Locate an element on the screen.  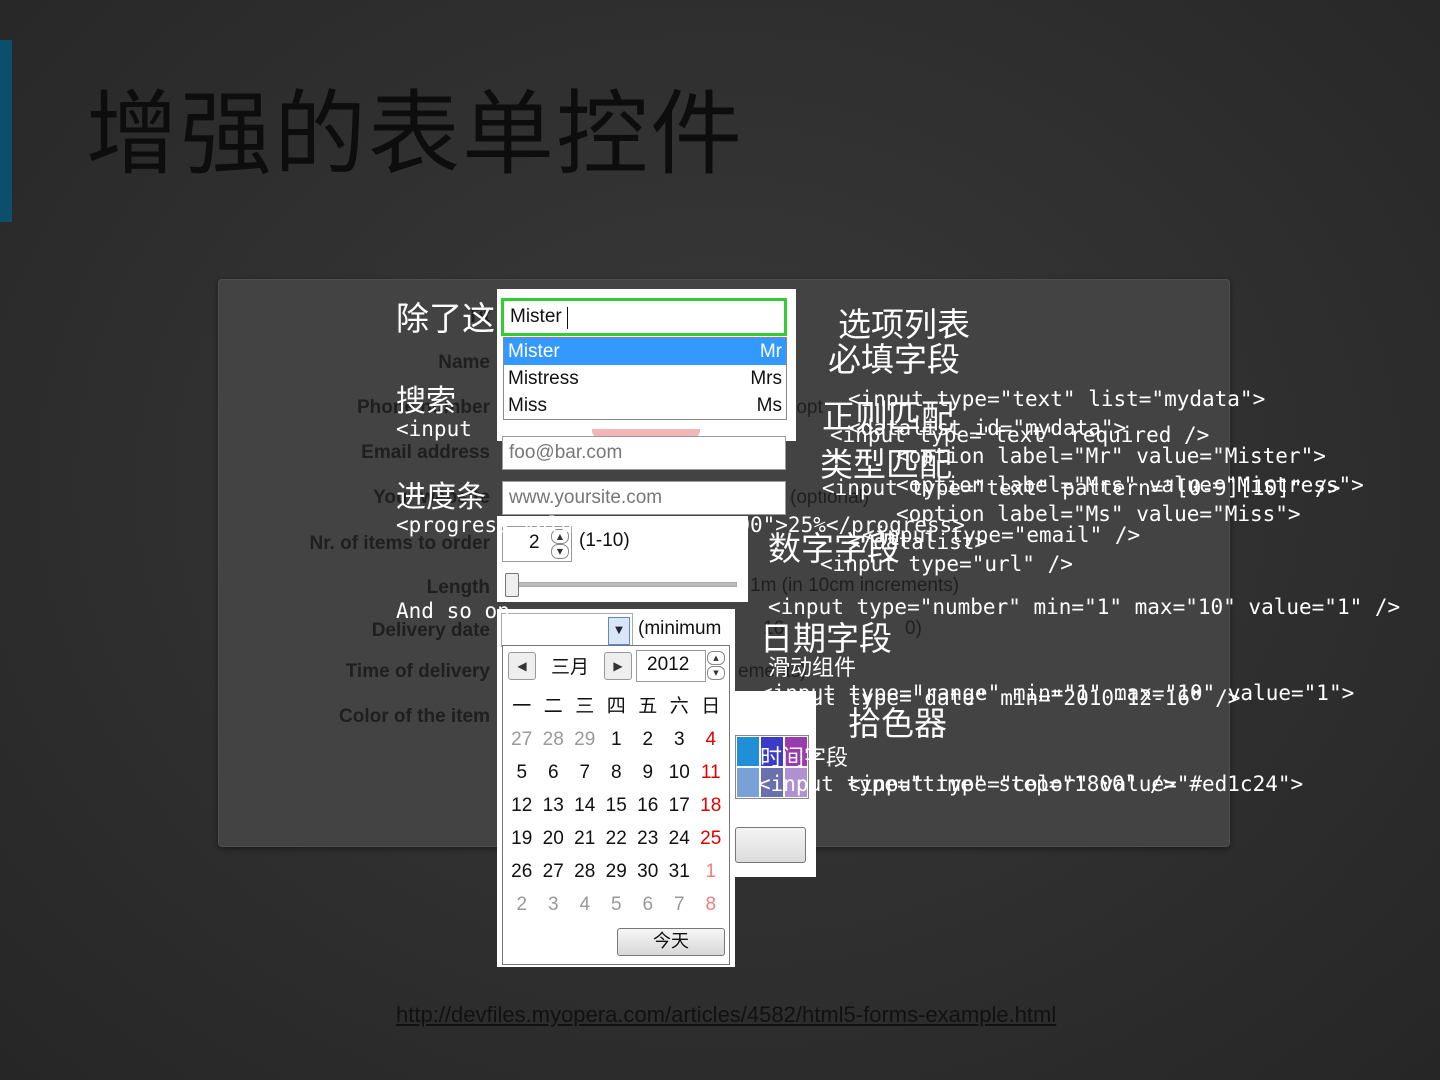
calendar-day: 18 is located at coordinates (711, 805).